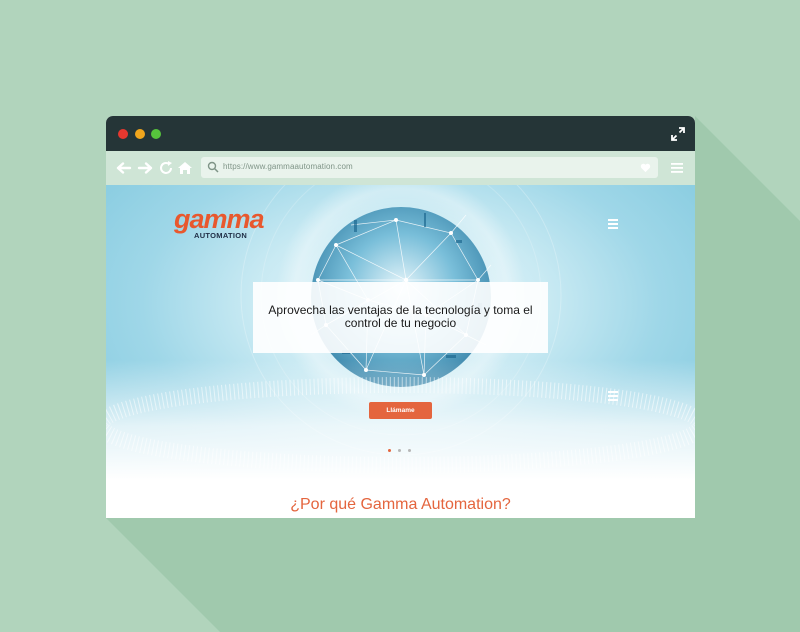 This screenshot has height=632, width=800. Describe the element at coordinates (185, 168) in the screenshot. I see `home-icon` at that location.